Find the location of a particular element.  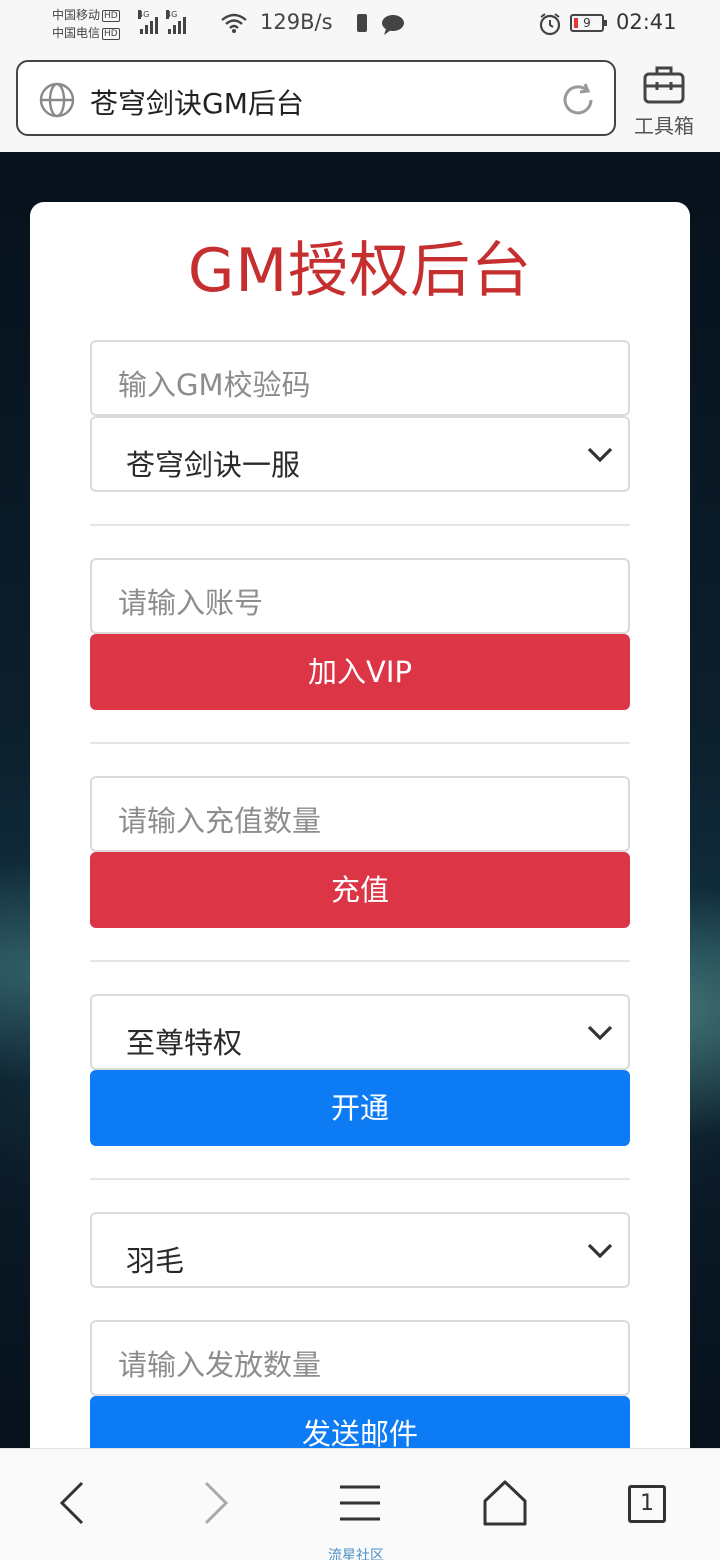

status-bar: 中国移动 HD 中国电信 HD 4G 4G 129B/s 9 02:41 is located at coordinates (360, 25).